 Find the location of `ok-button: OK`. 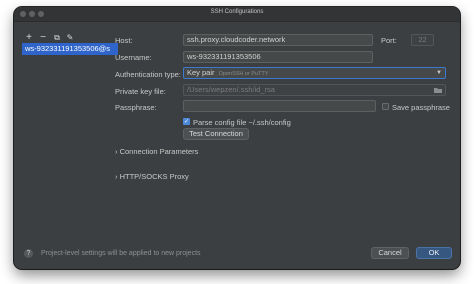

ok-button: OK is located at coordinates (434, 253).